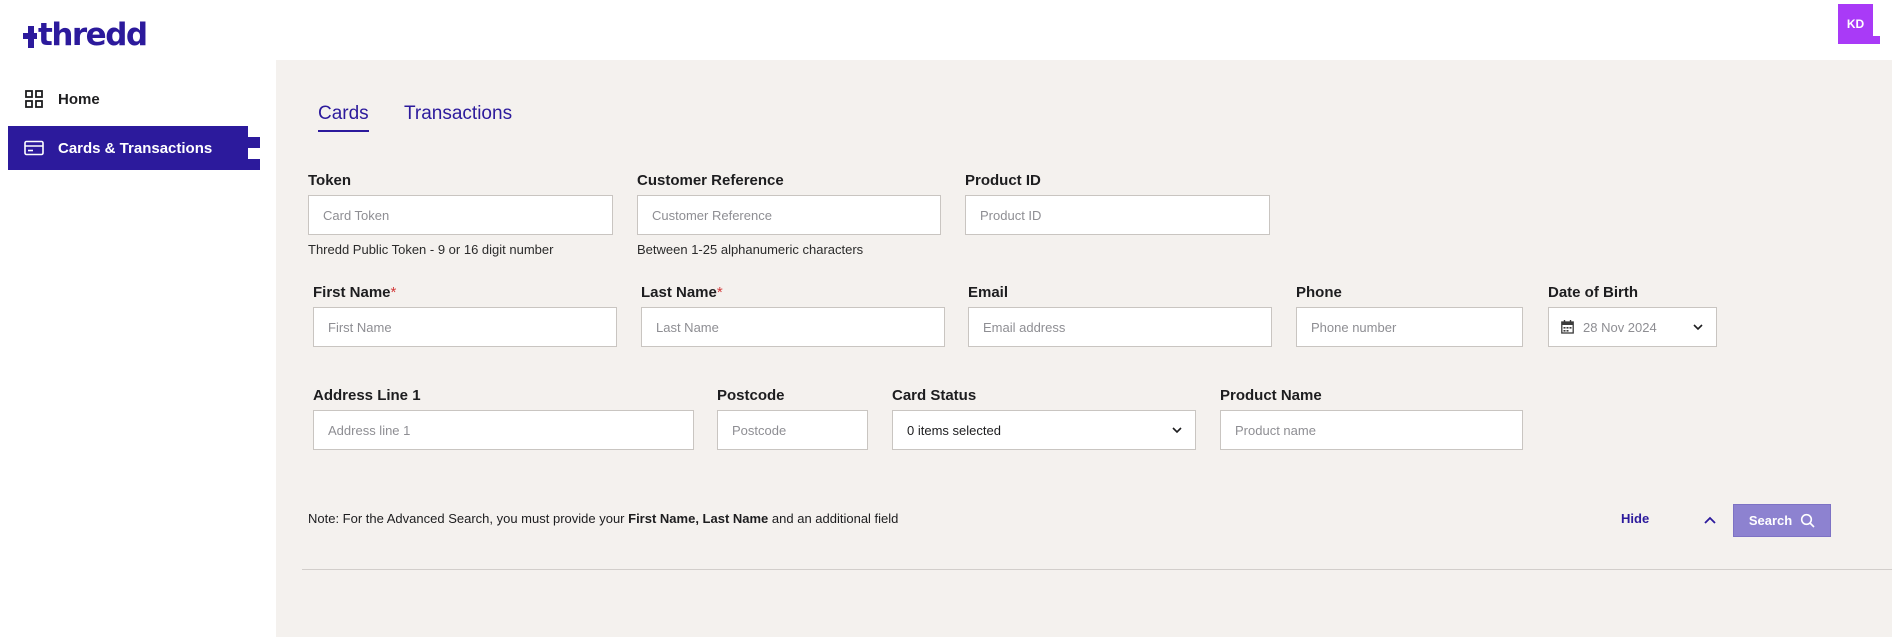 This screenshot has width=1892, height=637. I want to click on email-label: Email, so click(988, 292).